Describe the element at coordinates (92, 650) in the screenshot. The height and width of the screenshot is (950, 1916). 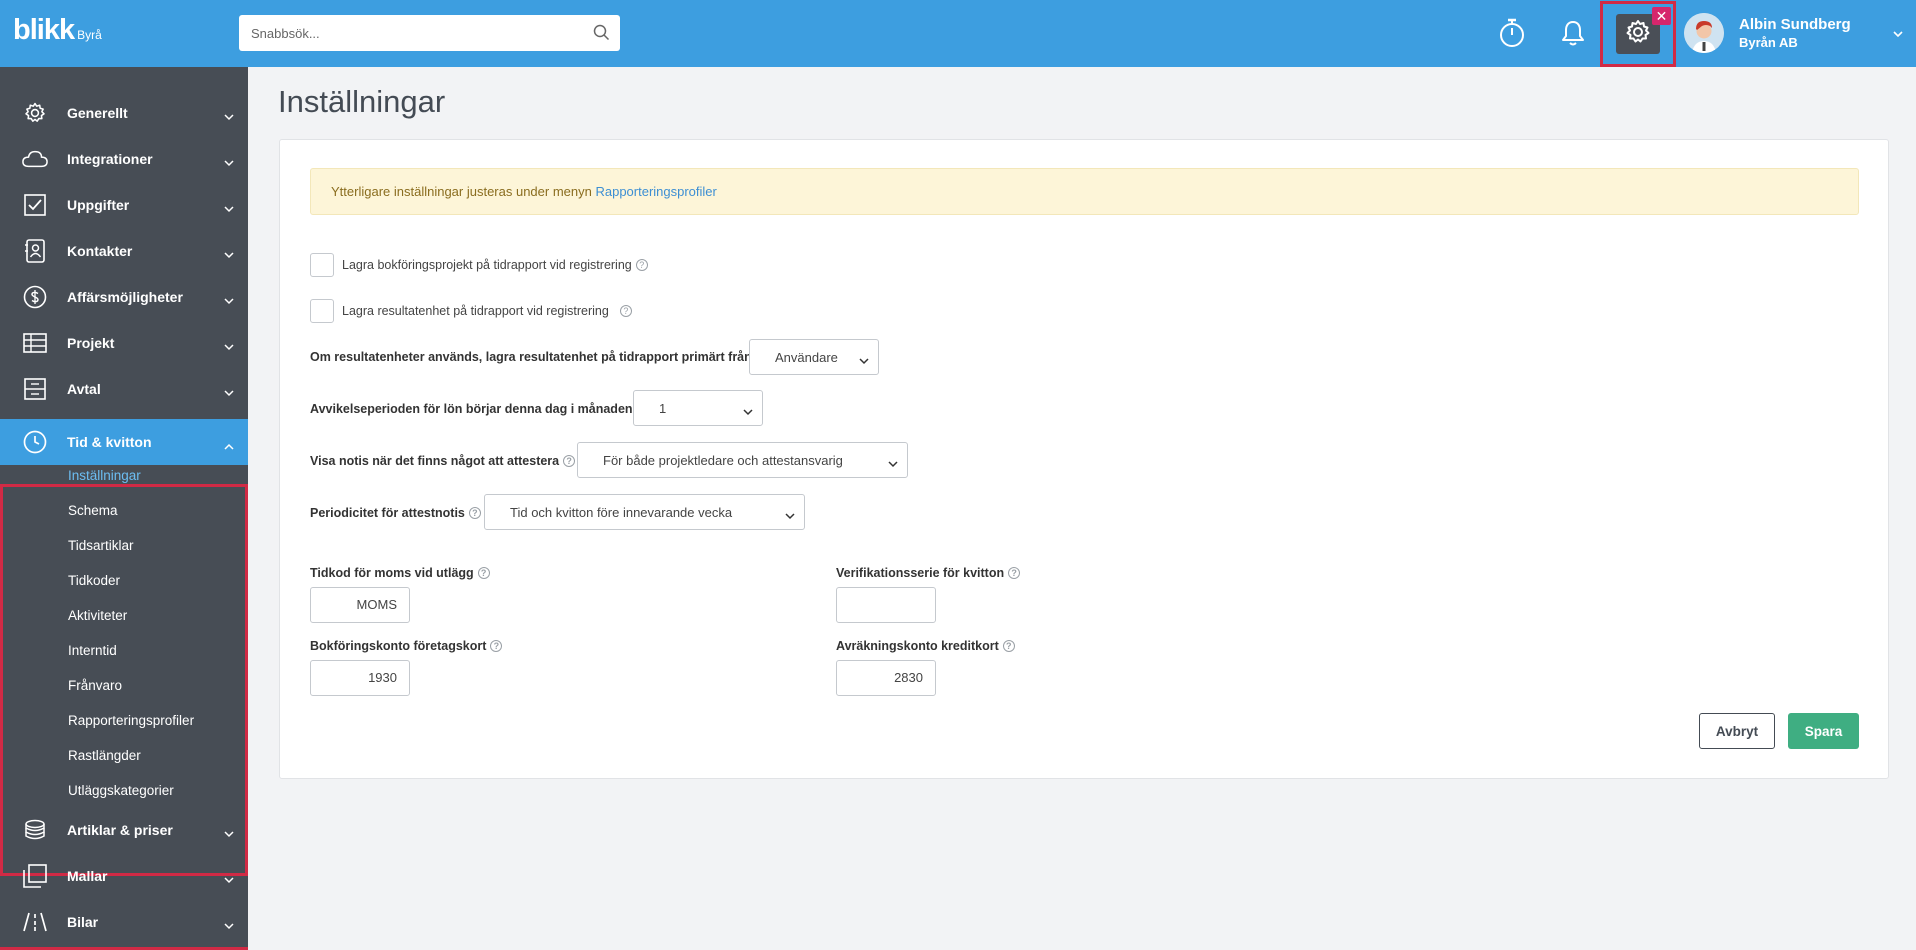
I see `sidebar-subitem-interntid: Interntid` at that location.